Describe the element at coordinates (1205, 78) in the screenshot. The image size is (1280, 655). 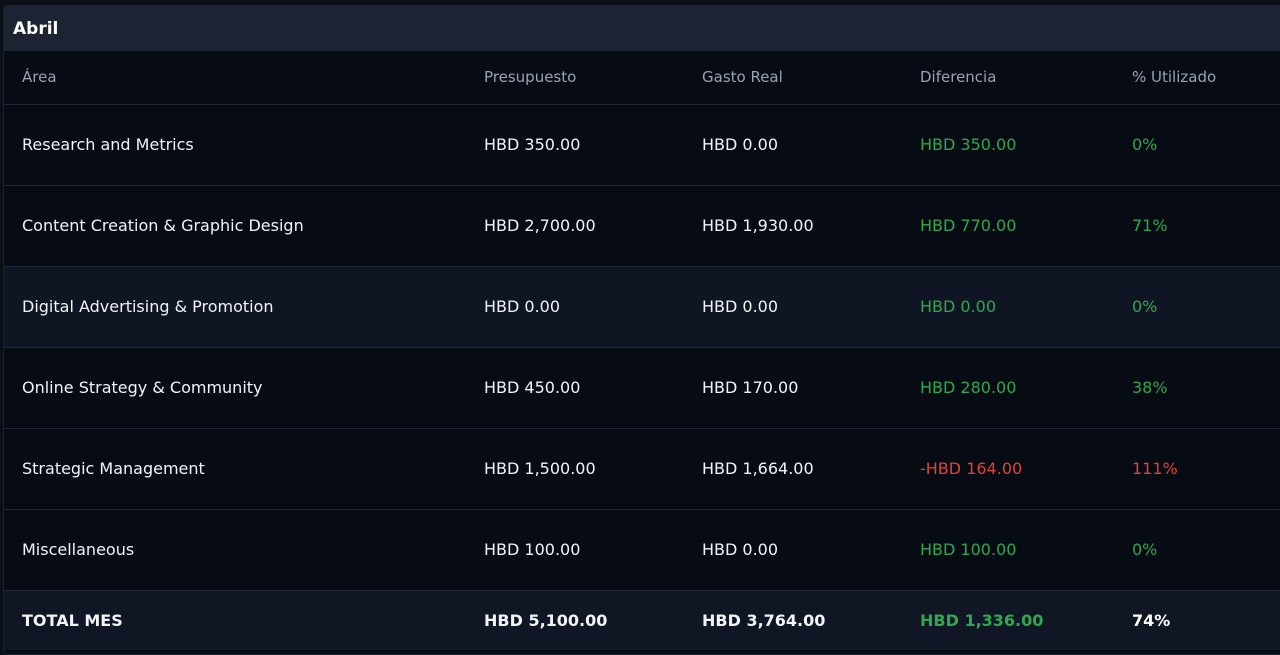
I see `column-header-percent-used: % Utilizado` at that location.